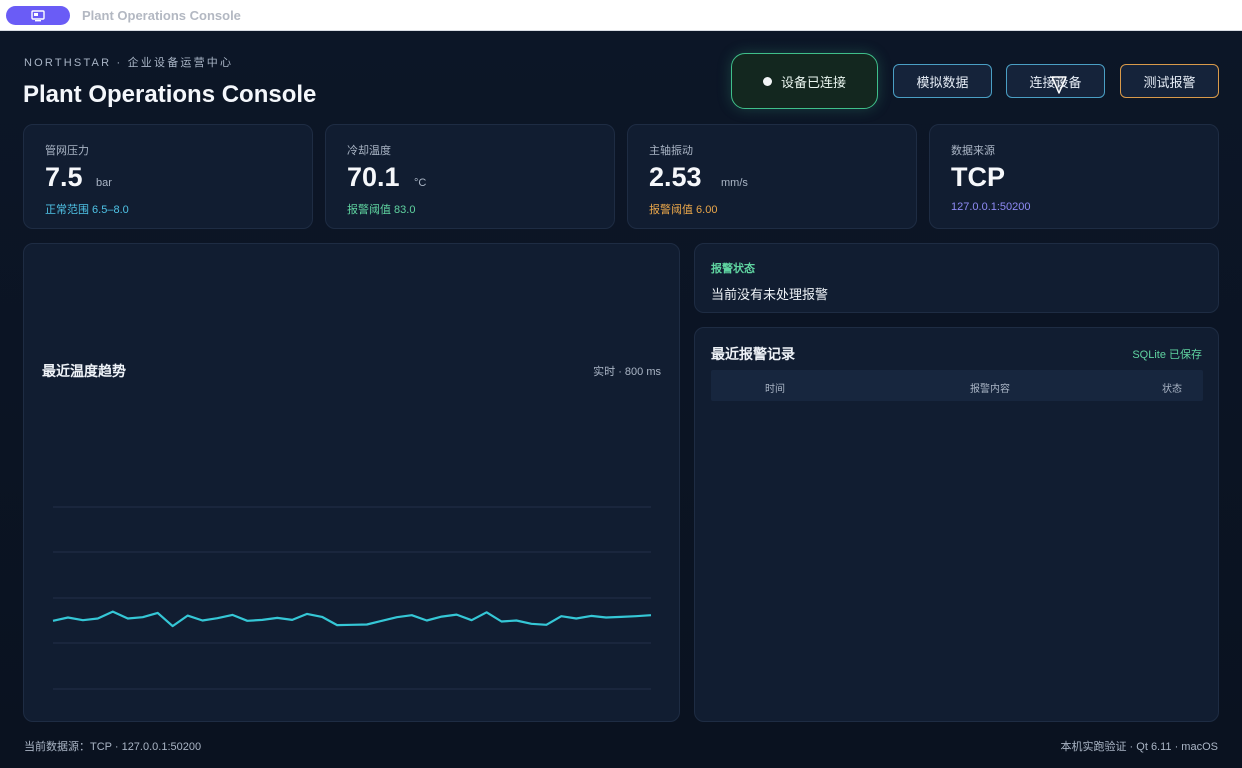 This screenshot has height=768, width=1242. I want to click on metric-value: TCP, so click(978, 177).